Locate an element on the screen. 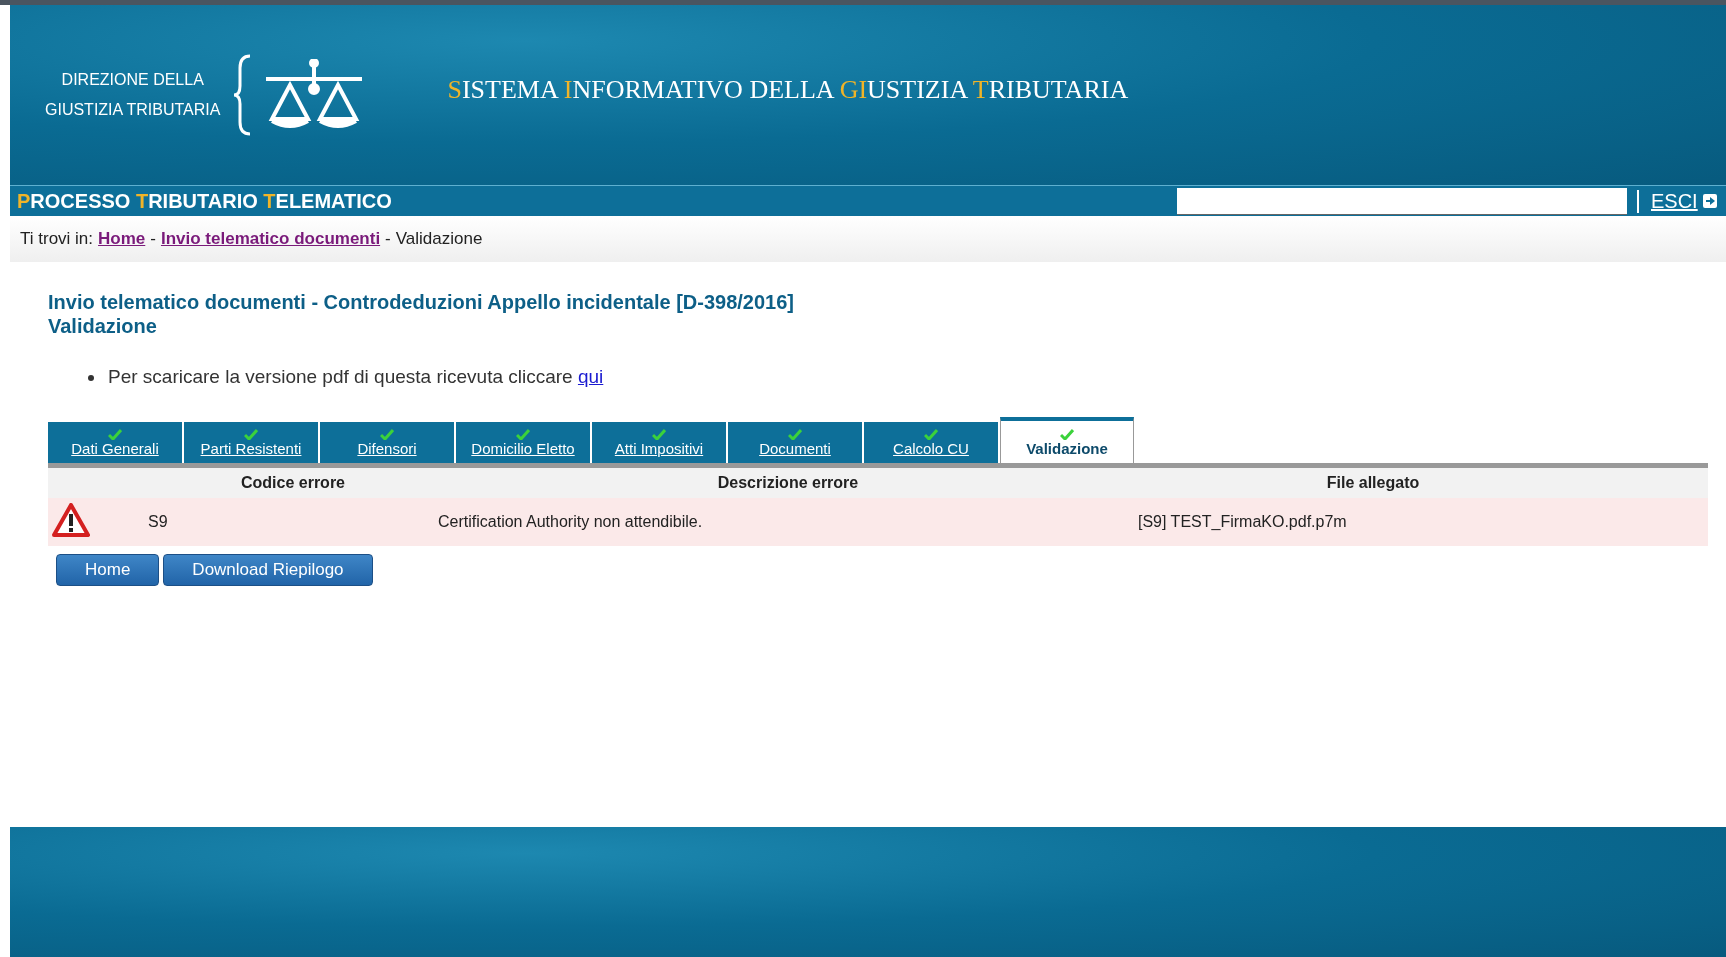 Image resolution: width=1726 pixels, height=957 pixels. tab: Parti Resistenti is located at coordinates (251, 442).